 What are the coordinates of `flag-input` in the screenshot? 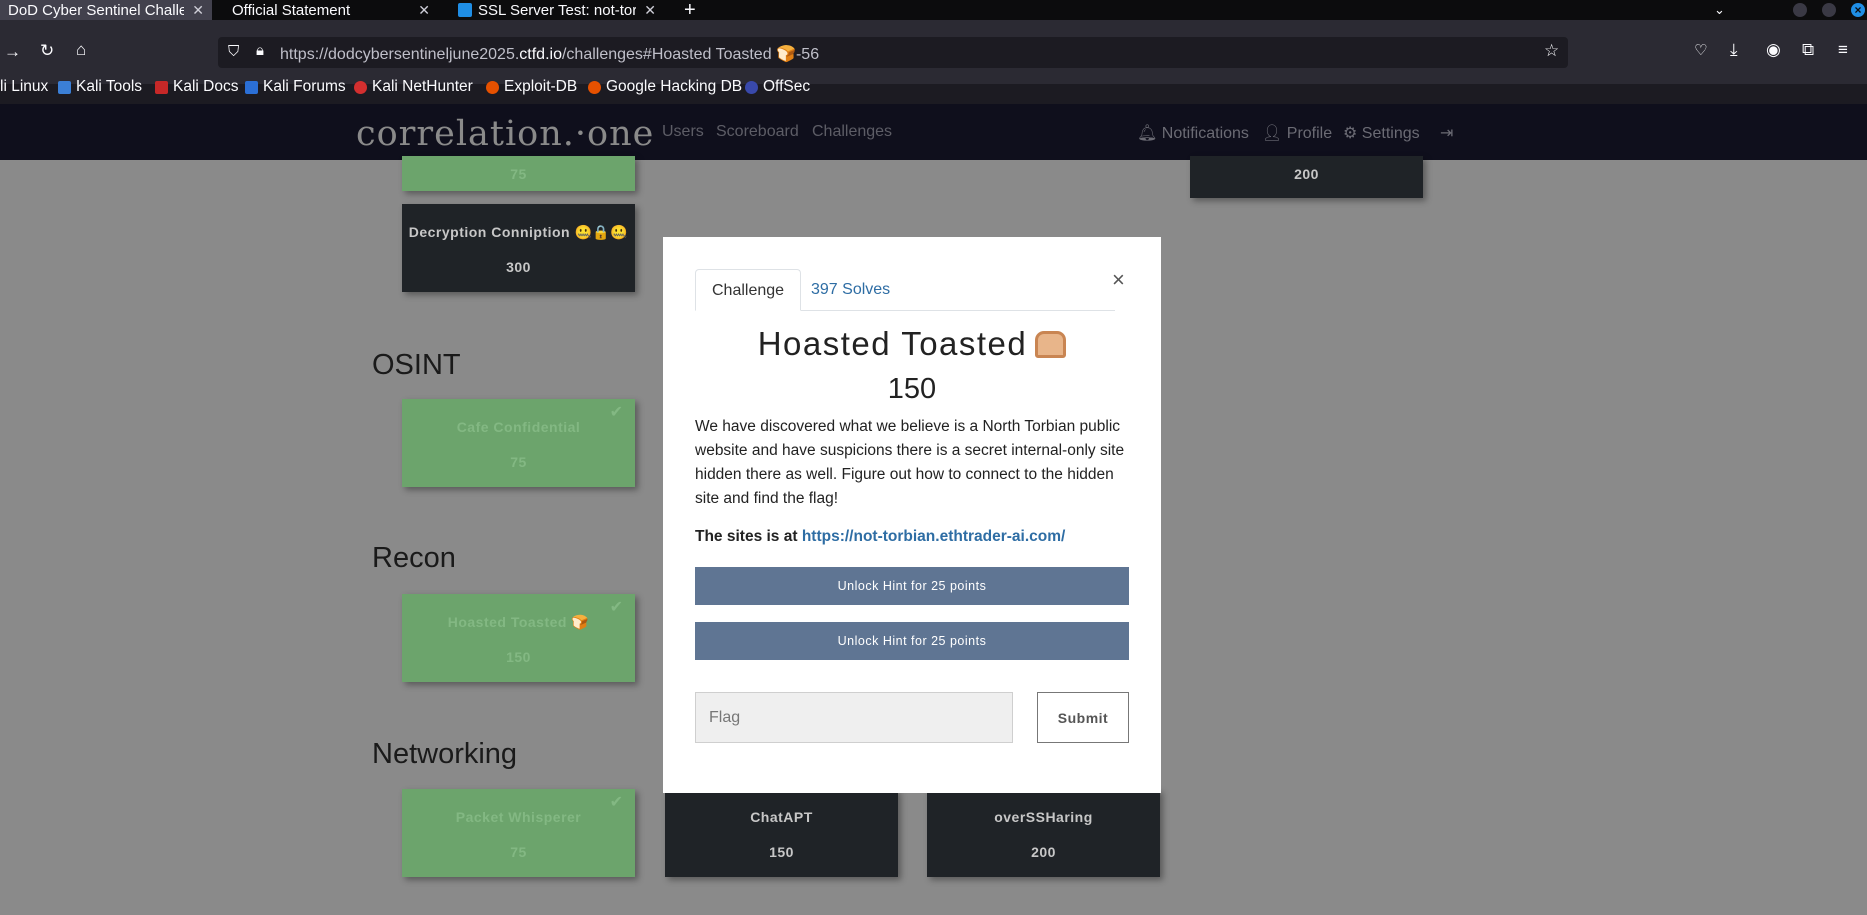 It's located at (854, 717).